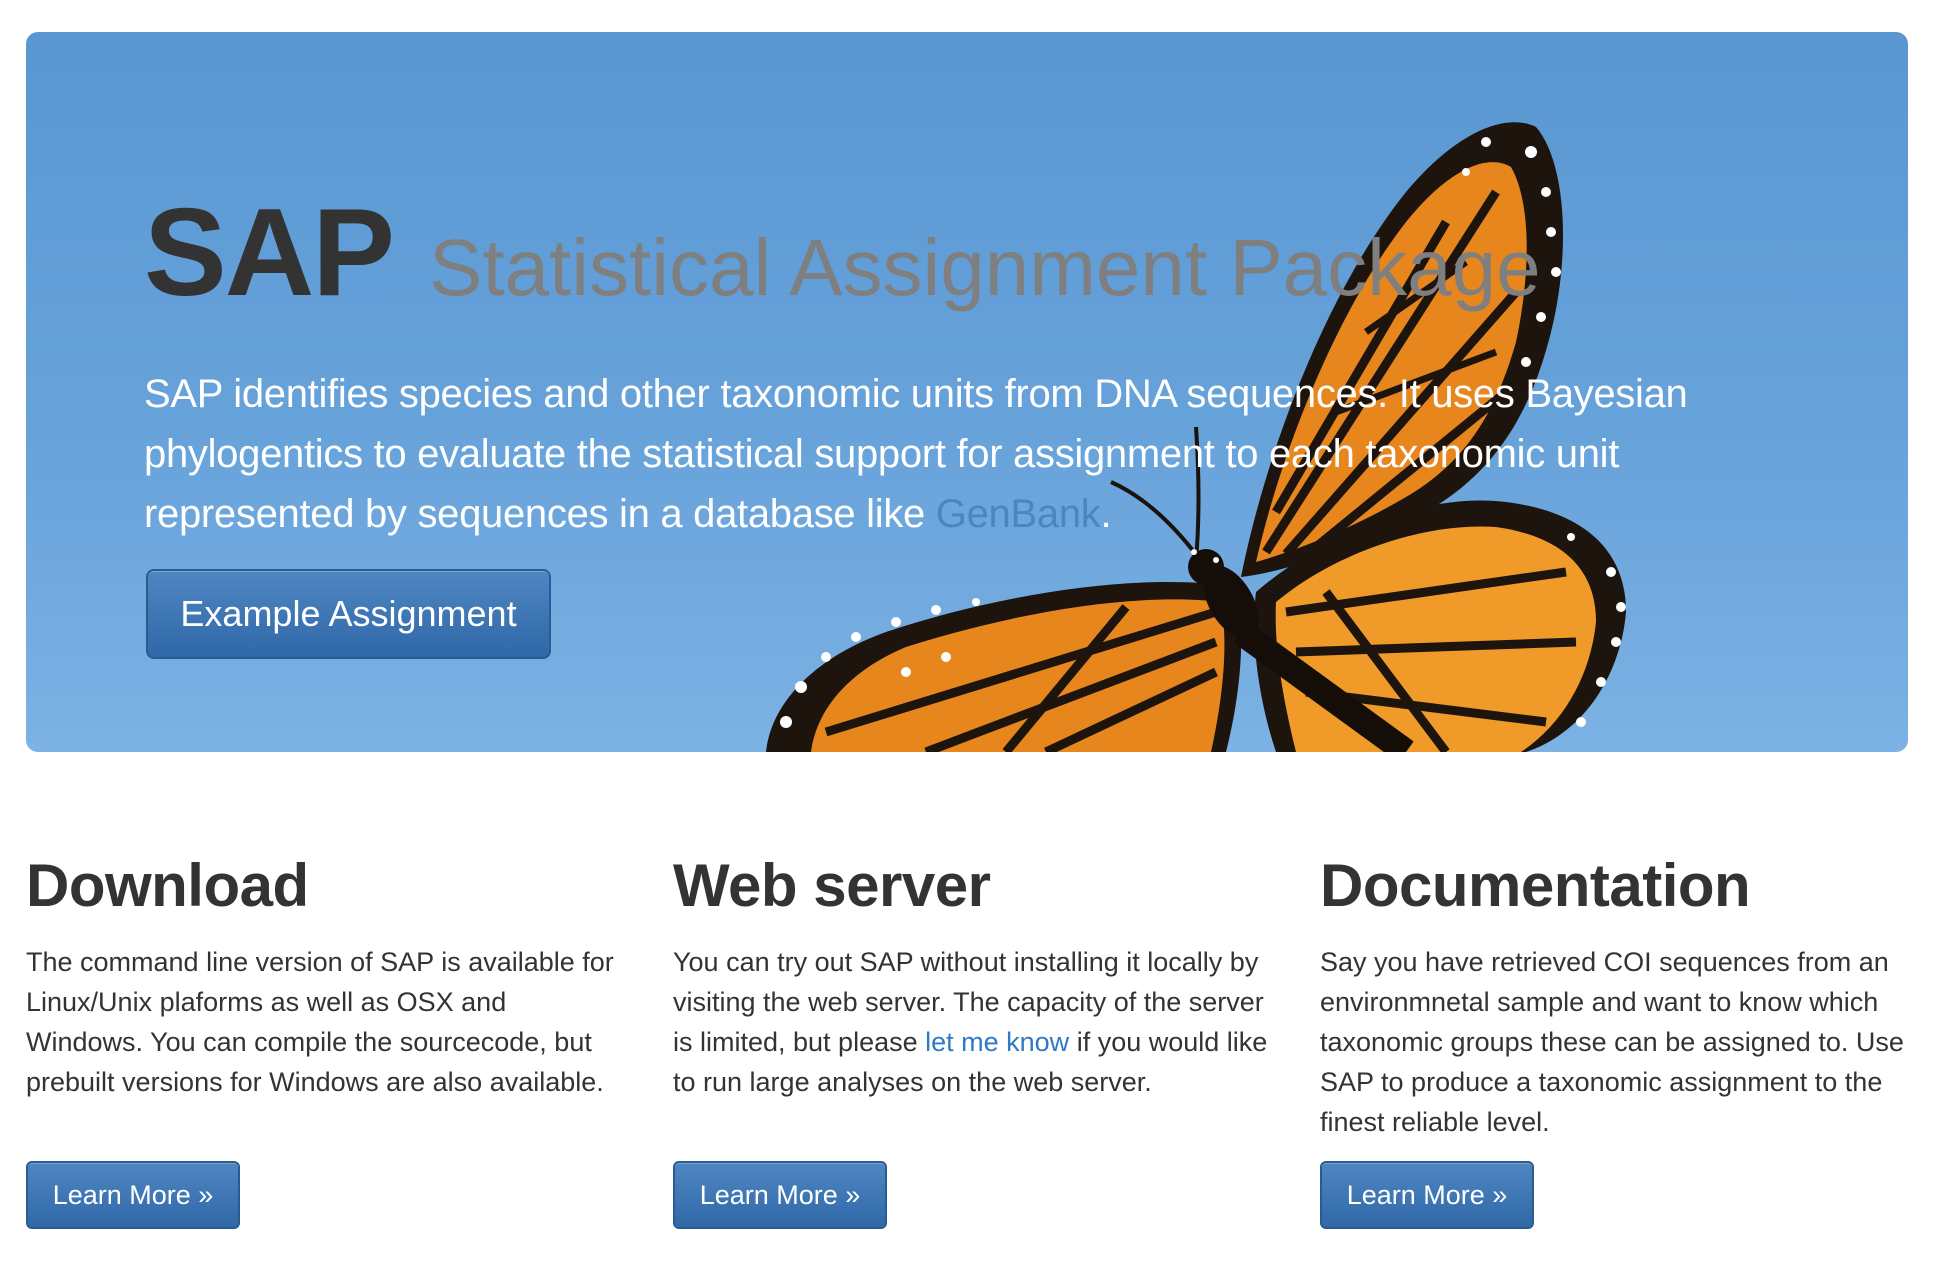  Describe the element at coordinates (997, 1042) in the screenshot. I see `let-me-know-link: let me know` at that location.